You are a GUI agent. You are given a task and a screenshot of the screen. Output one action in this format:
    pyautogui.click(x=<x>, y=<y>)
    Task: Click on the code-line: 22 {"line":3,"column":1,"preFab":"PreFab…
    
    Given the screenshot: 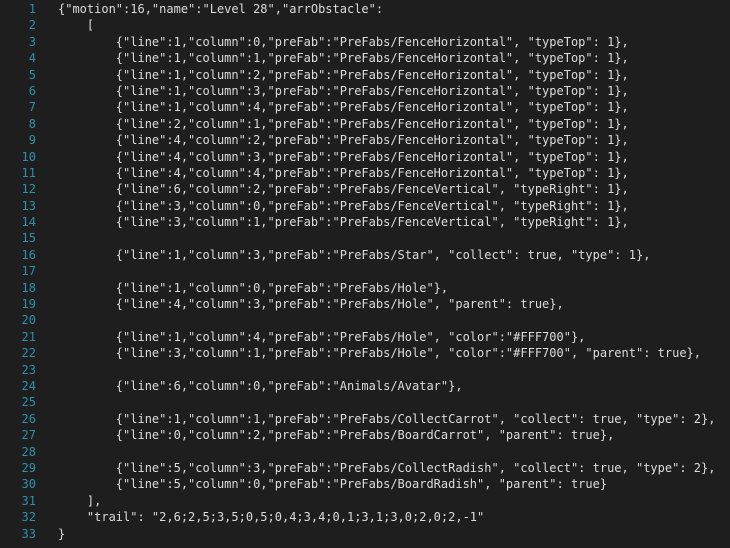 What is the action you would take?
    pyautogui.click(x=365, y=353)
    